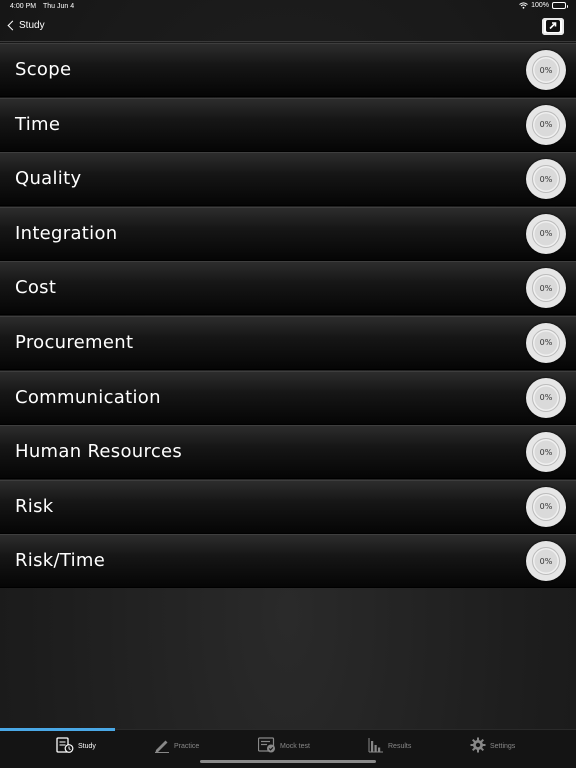 Image resolution: width=576 pixels, height=768 pixels. I want to click on tab-mock-test: Mock test, so click(283, 746).